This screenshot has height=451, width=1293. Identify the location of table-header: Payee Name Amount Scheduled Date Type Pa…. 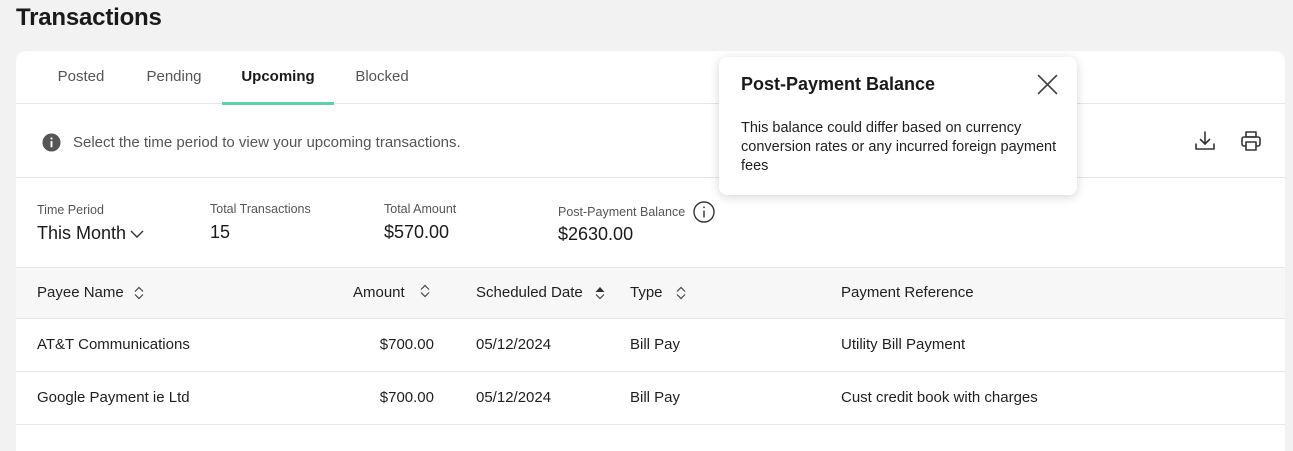
(650, 293).